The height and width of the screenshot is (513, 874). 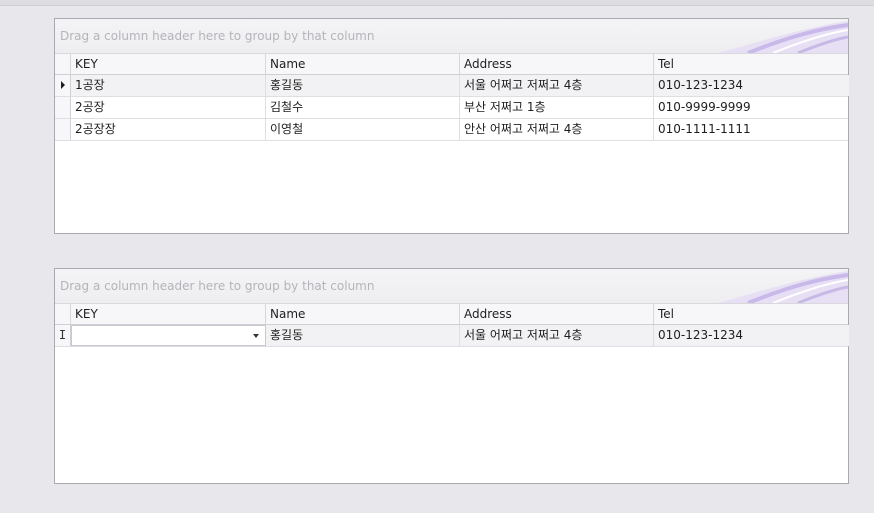 I want to click on row-indicator: I, so click(x=63, y=335).